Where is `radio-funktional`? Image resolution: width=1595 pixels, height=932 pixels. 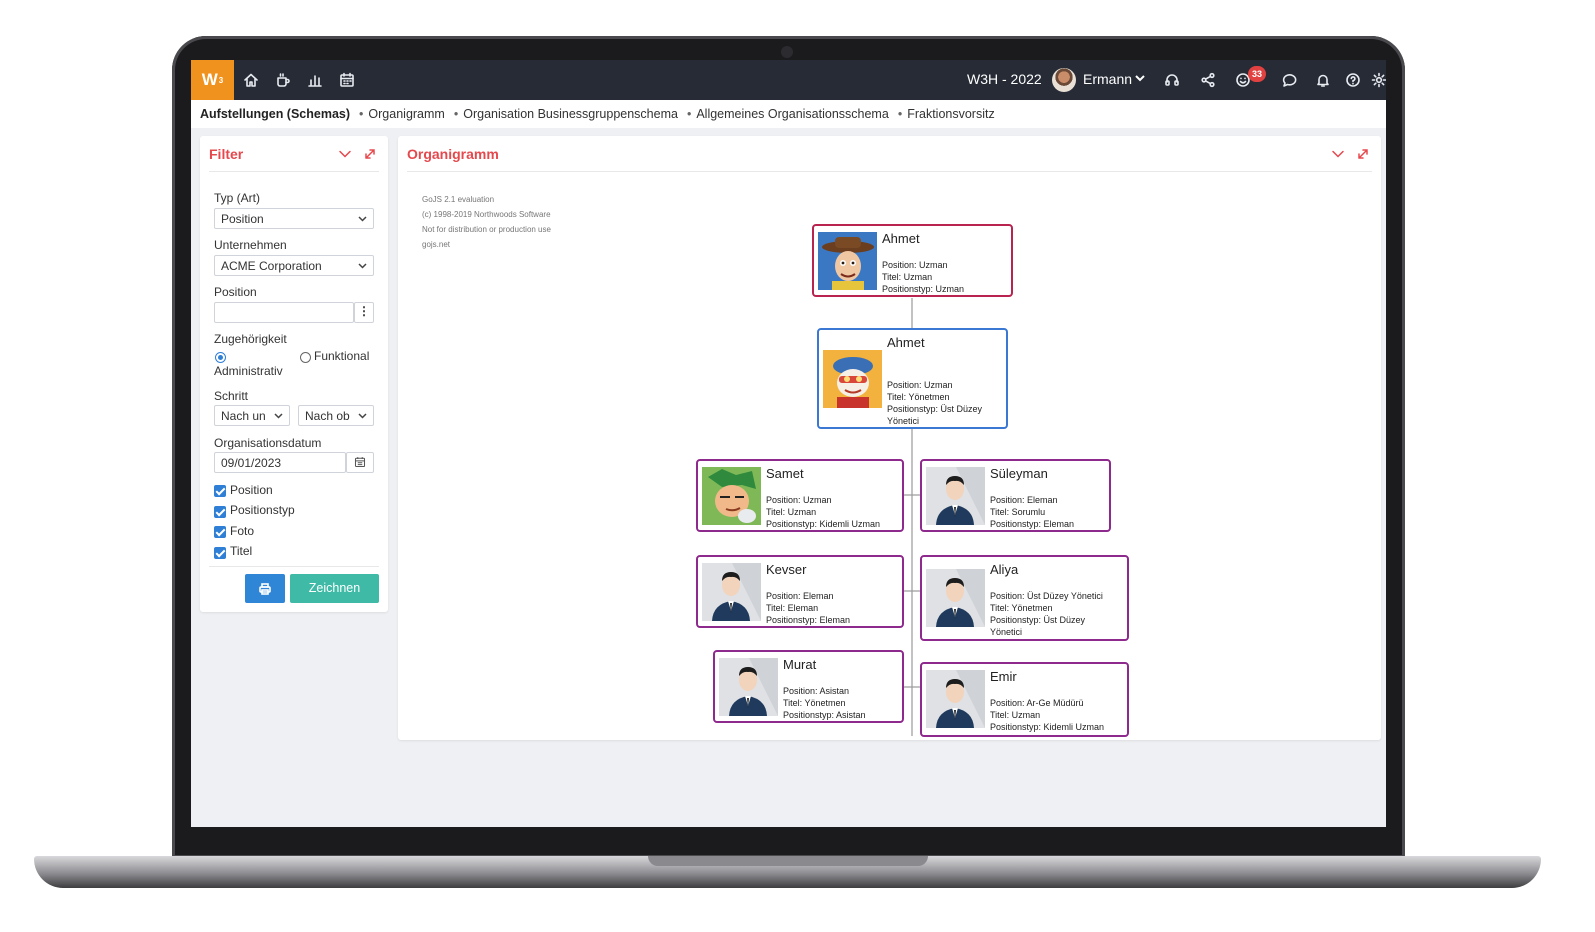
radio-funktional is located at coordinates (305, 357).